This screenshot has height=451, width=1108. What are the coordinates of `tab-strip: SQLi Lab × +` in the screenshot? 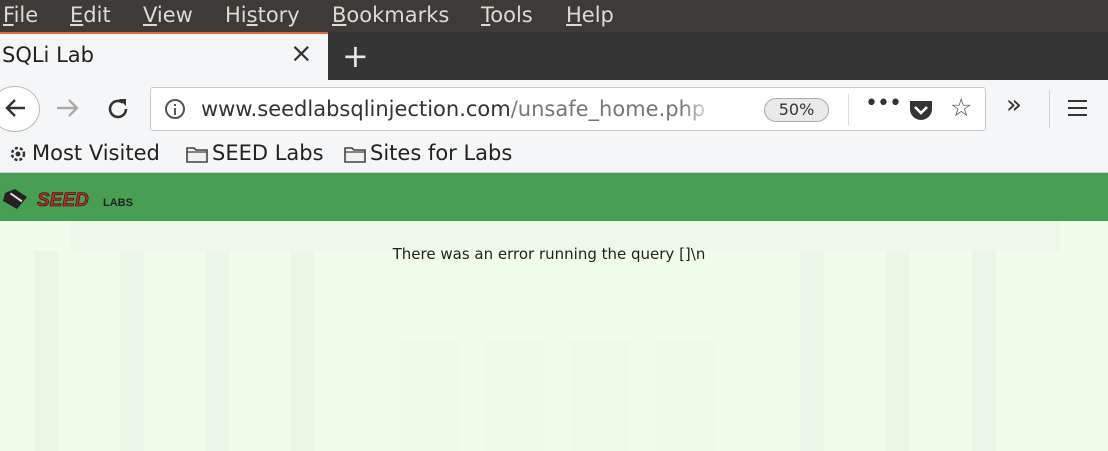 It's located at (554, 56).